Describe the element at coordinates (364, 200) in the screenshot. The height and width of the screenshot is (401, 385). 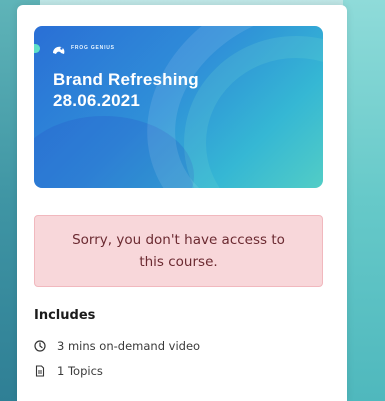
I see `background-right-panel` at that location.